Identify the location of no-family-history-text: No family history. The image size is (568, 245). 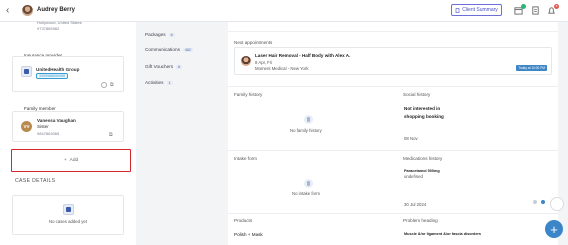
(306, 130).